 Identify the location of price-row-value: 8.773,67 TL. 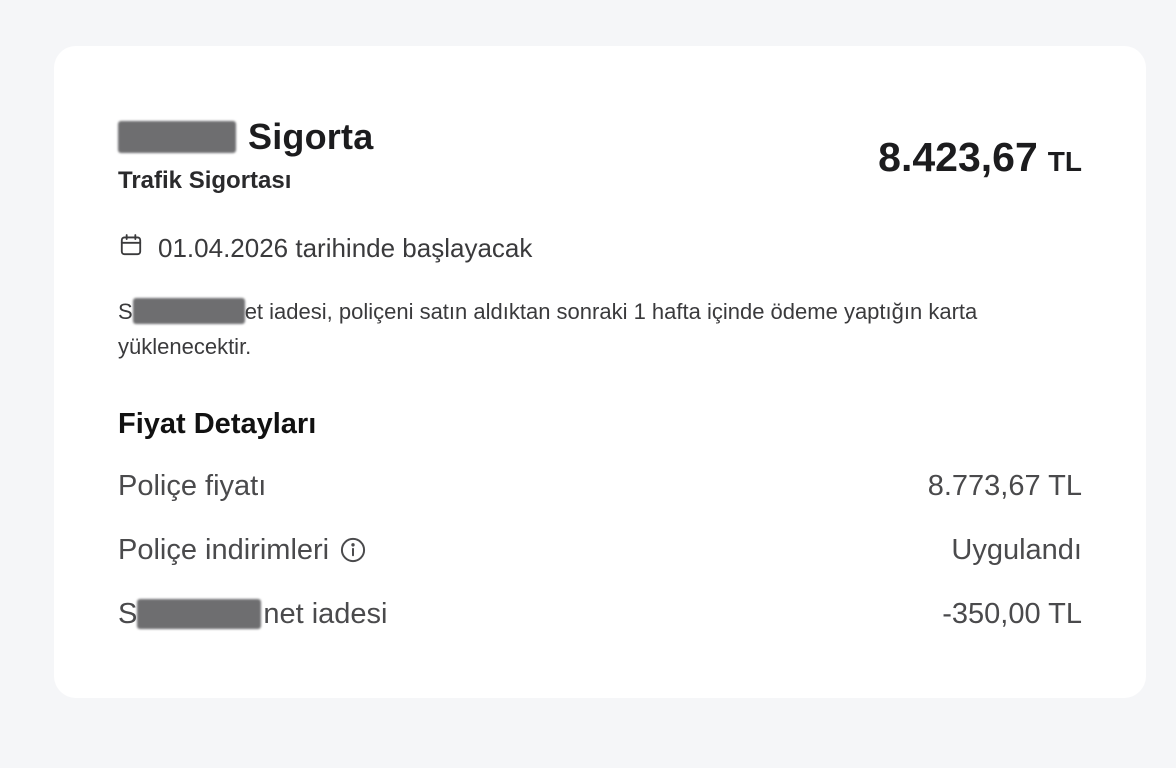
(1004, 485).